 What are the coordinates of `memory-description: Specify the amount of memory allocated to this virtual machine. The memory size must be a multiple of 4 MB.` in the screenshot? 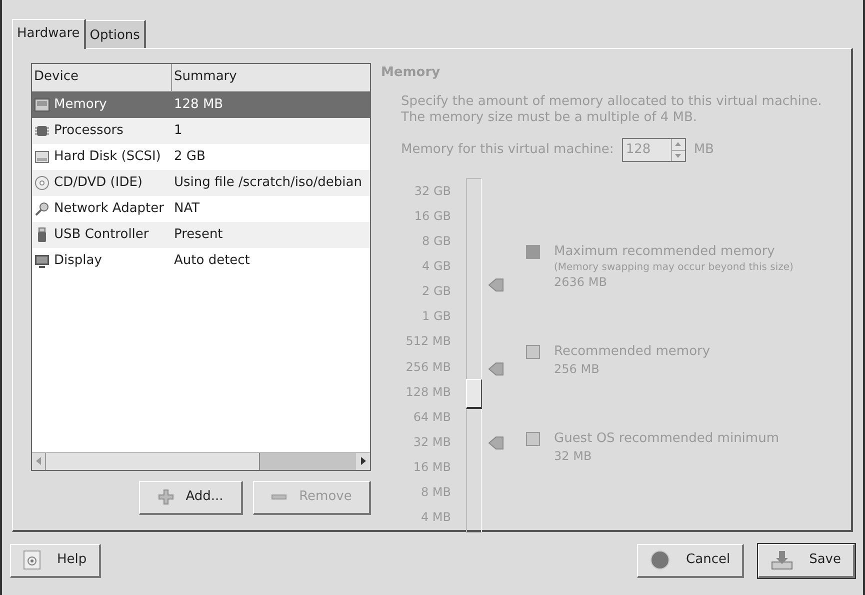 It's located at (612, 110).